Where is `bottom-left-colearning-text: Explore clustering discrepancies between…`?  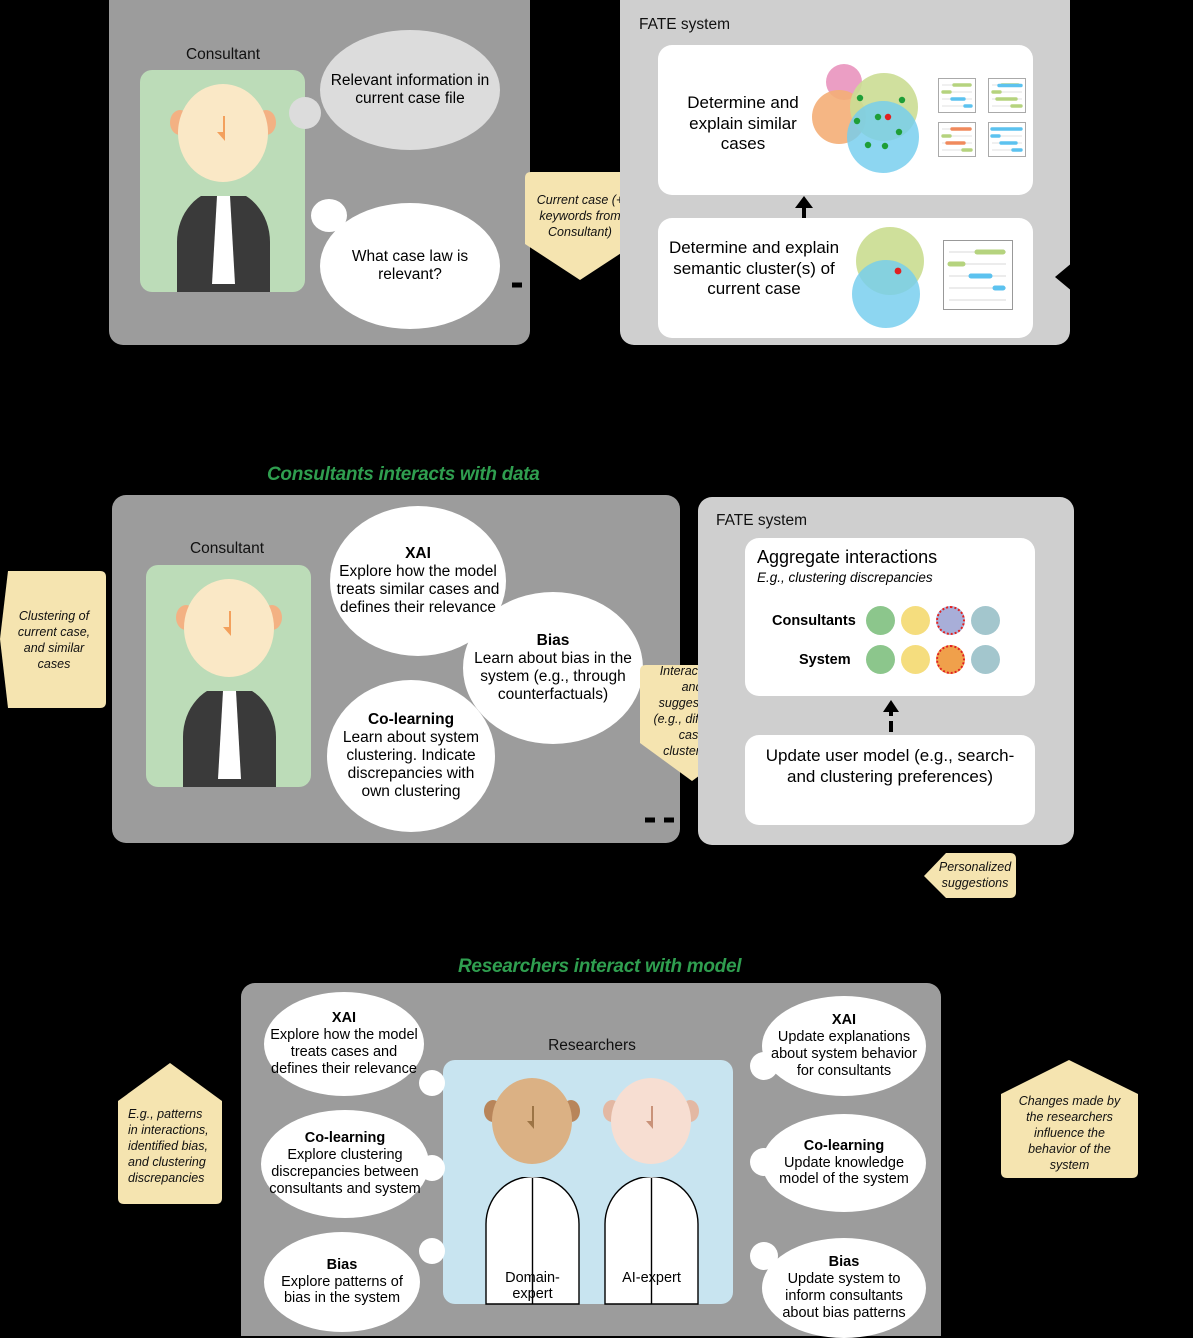
bottom-left-colearning-text: Explore clustering discrepancies between… is located at coordinates (345, 1172).